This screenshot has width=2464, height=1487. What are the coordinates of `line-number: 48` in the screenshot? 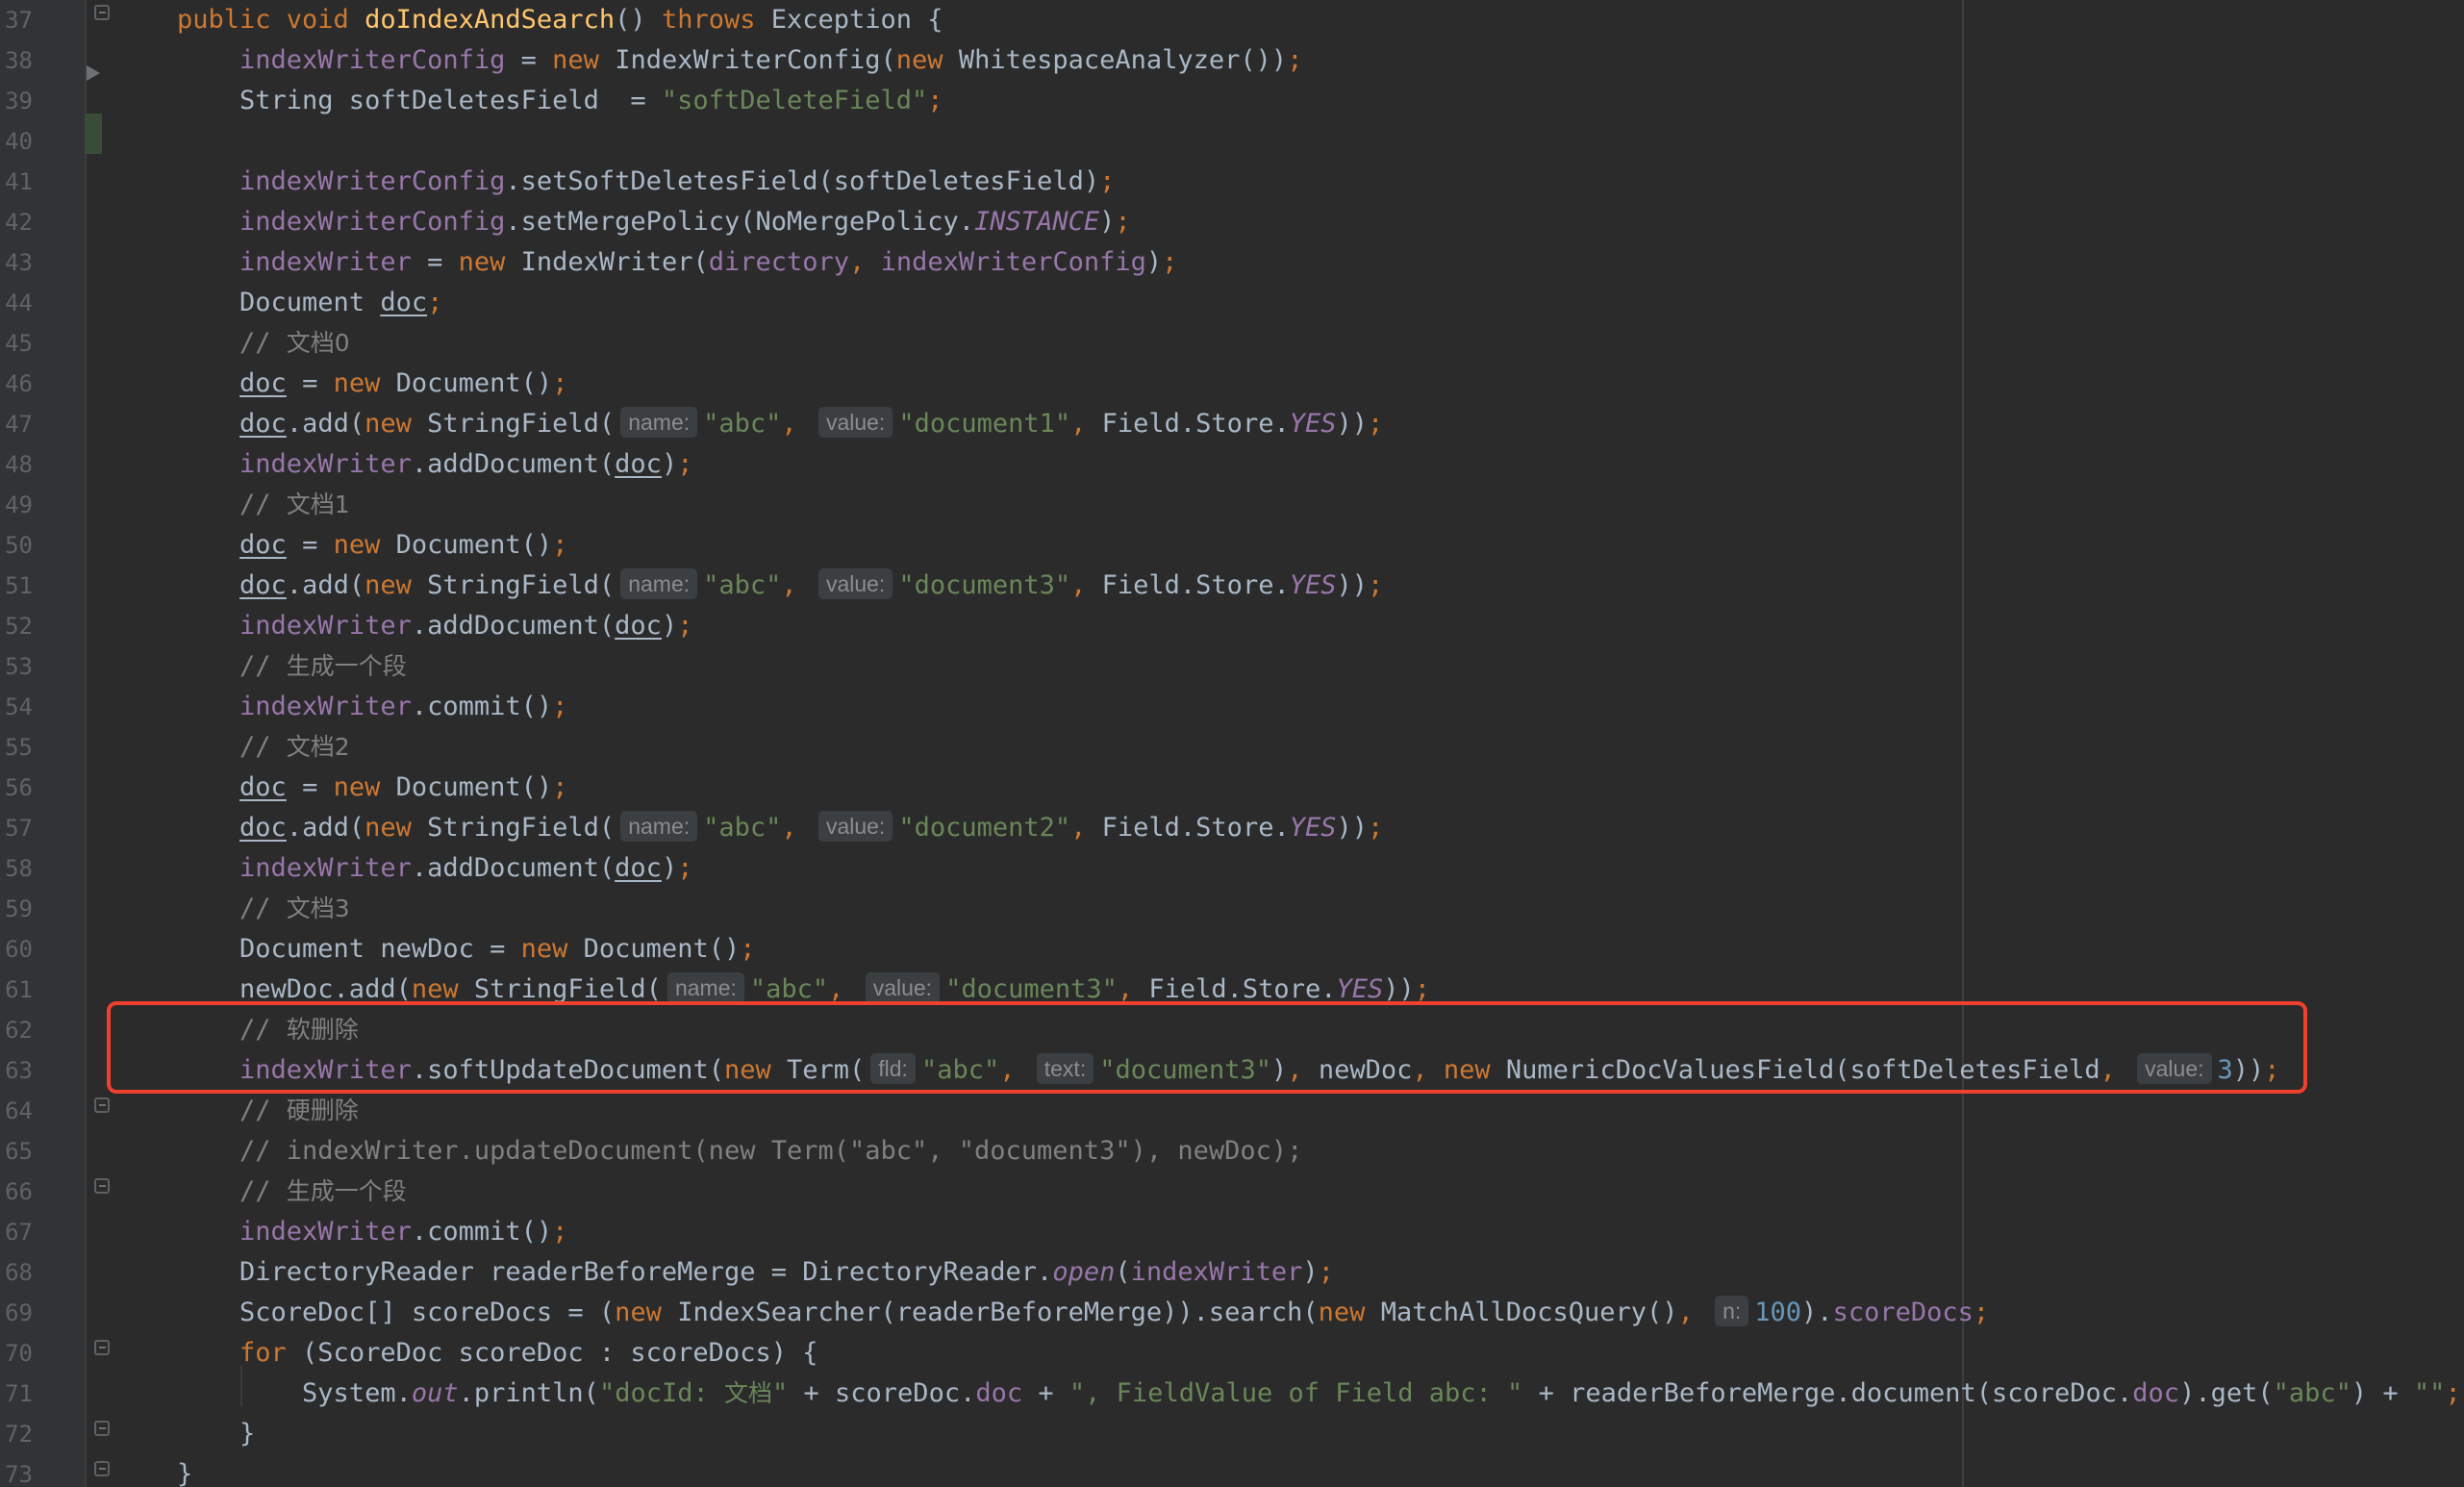 It's located at (16, 465).